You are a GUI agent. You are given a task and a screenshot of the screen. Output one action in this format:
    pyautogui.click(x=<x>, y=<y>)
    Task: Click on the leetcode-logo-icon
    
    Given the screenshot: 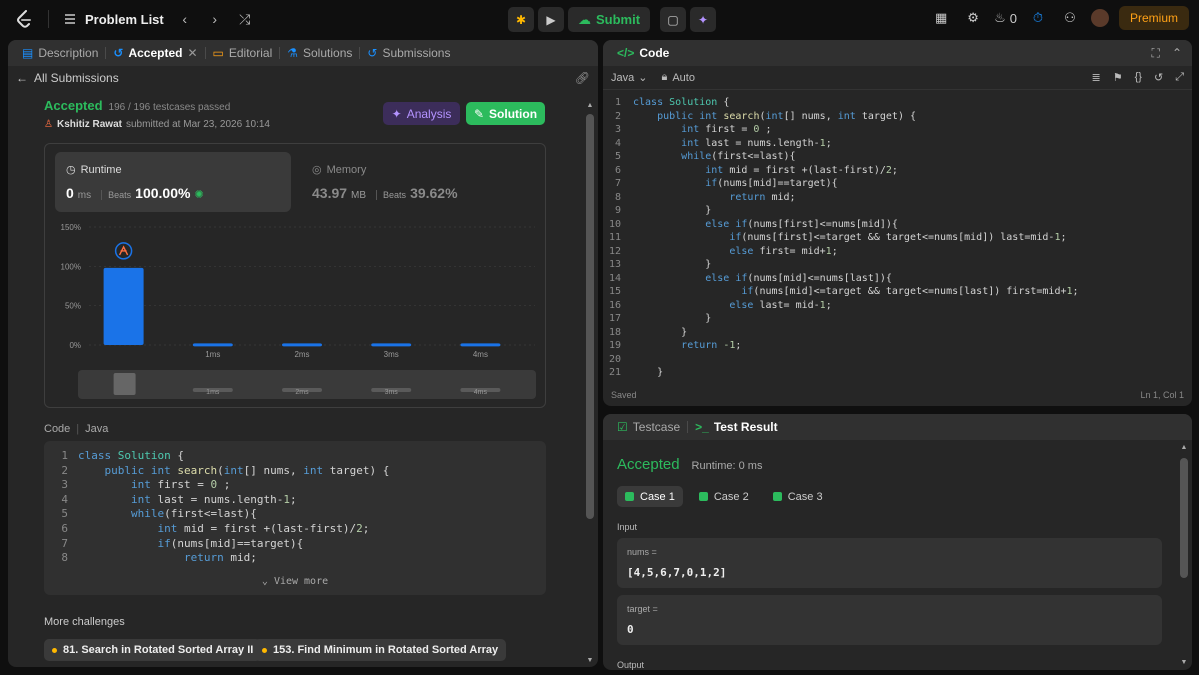 What is the action you would take?
    pyautogui.click(x=24, y=19)
    